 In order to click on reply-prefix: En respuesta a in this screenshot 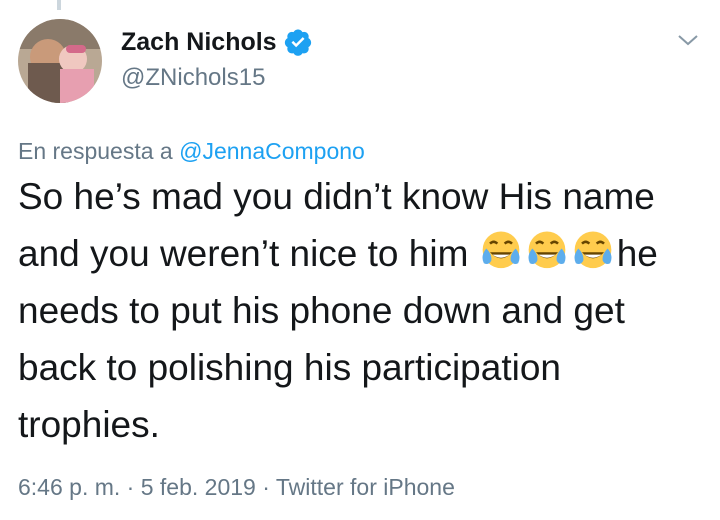, I will do `click(95, 151)`.